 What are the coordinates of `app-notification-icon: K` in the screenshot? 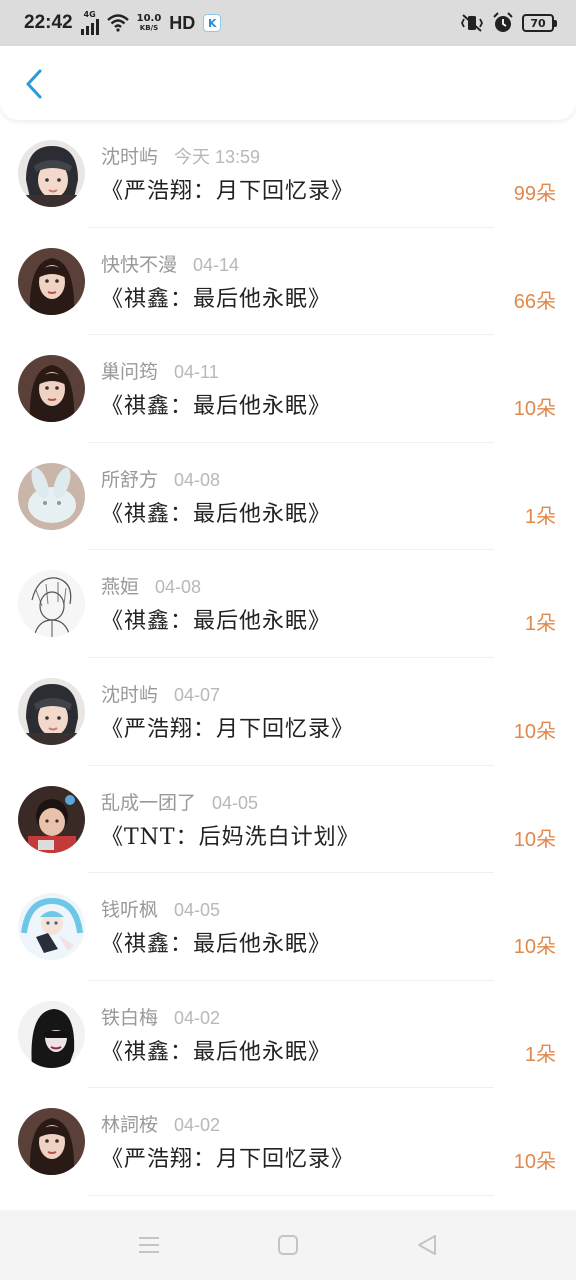 It's located at (212, 23).